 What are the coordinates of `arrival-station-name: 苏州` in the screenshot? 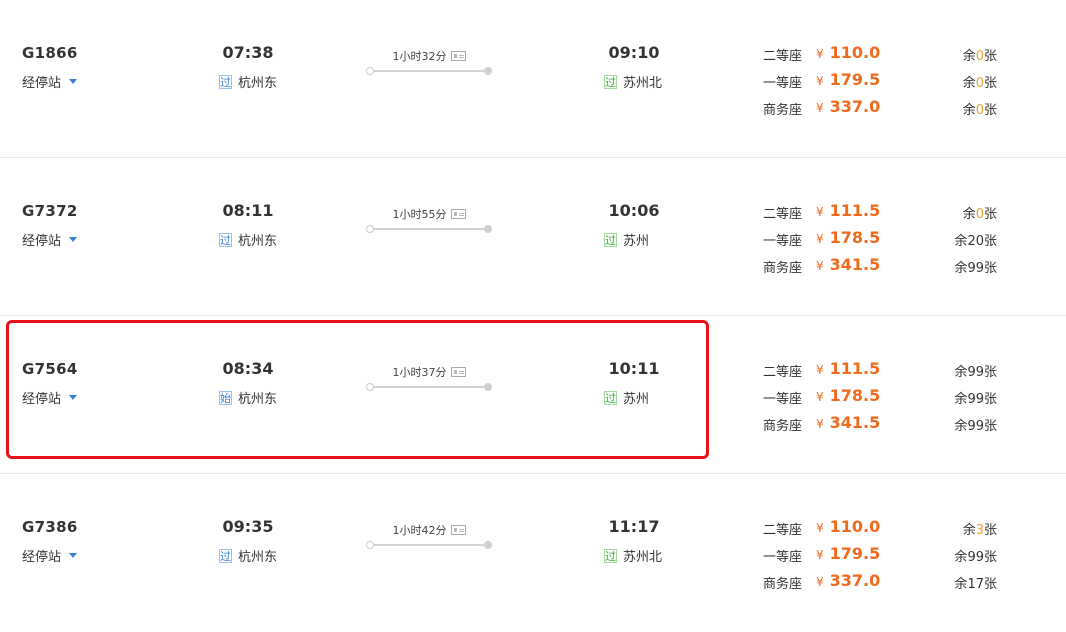 It's located at (636, 241).